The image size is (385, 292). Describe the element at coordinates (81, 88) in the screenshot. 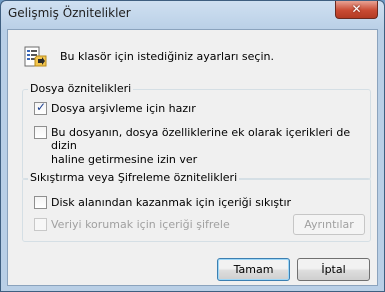

I see `group-title-file-attributes: Dosya öznitelikleri` at that location.